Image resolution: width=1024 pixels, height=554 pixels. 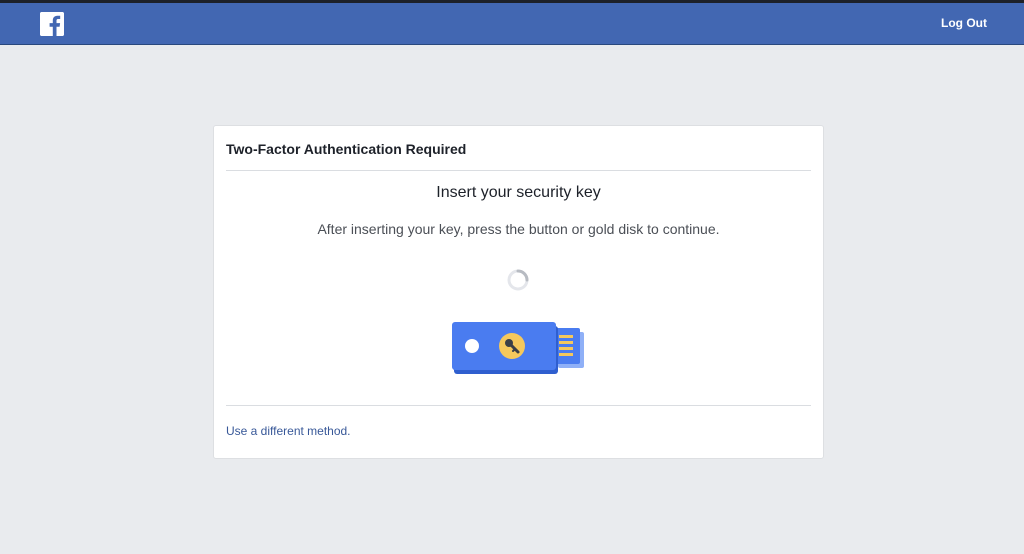 What do you see at coordinates (518, 170) in the screenshot?
I see `title-divider` at bounding box center [518, 170].